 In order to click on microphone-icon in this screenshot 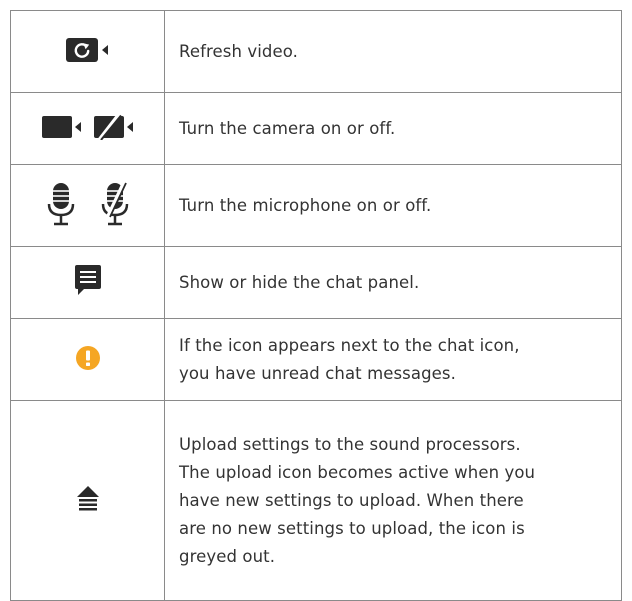, I will do `click(61, 204)`.